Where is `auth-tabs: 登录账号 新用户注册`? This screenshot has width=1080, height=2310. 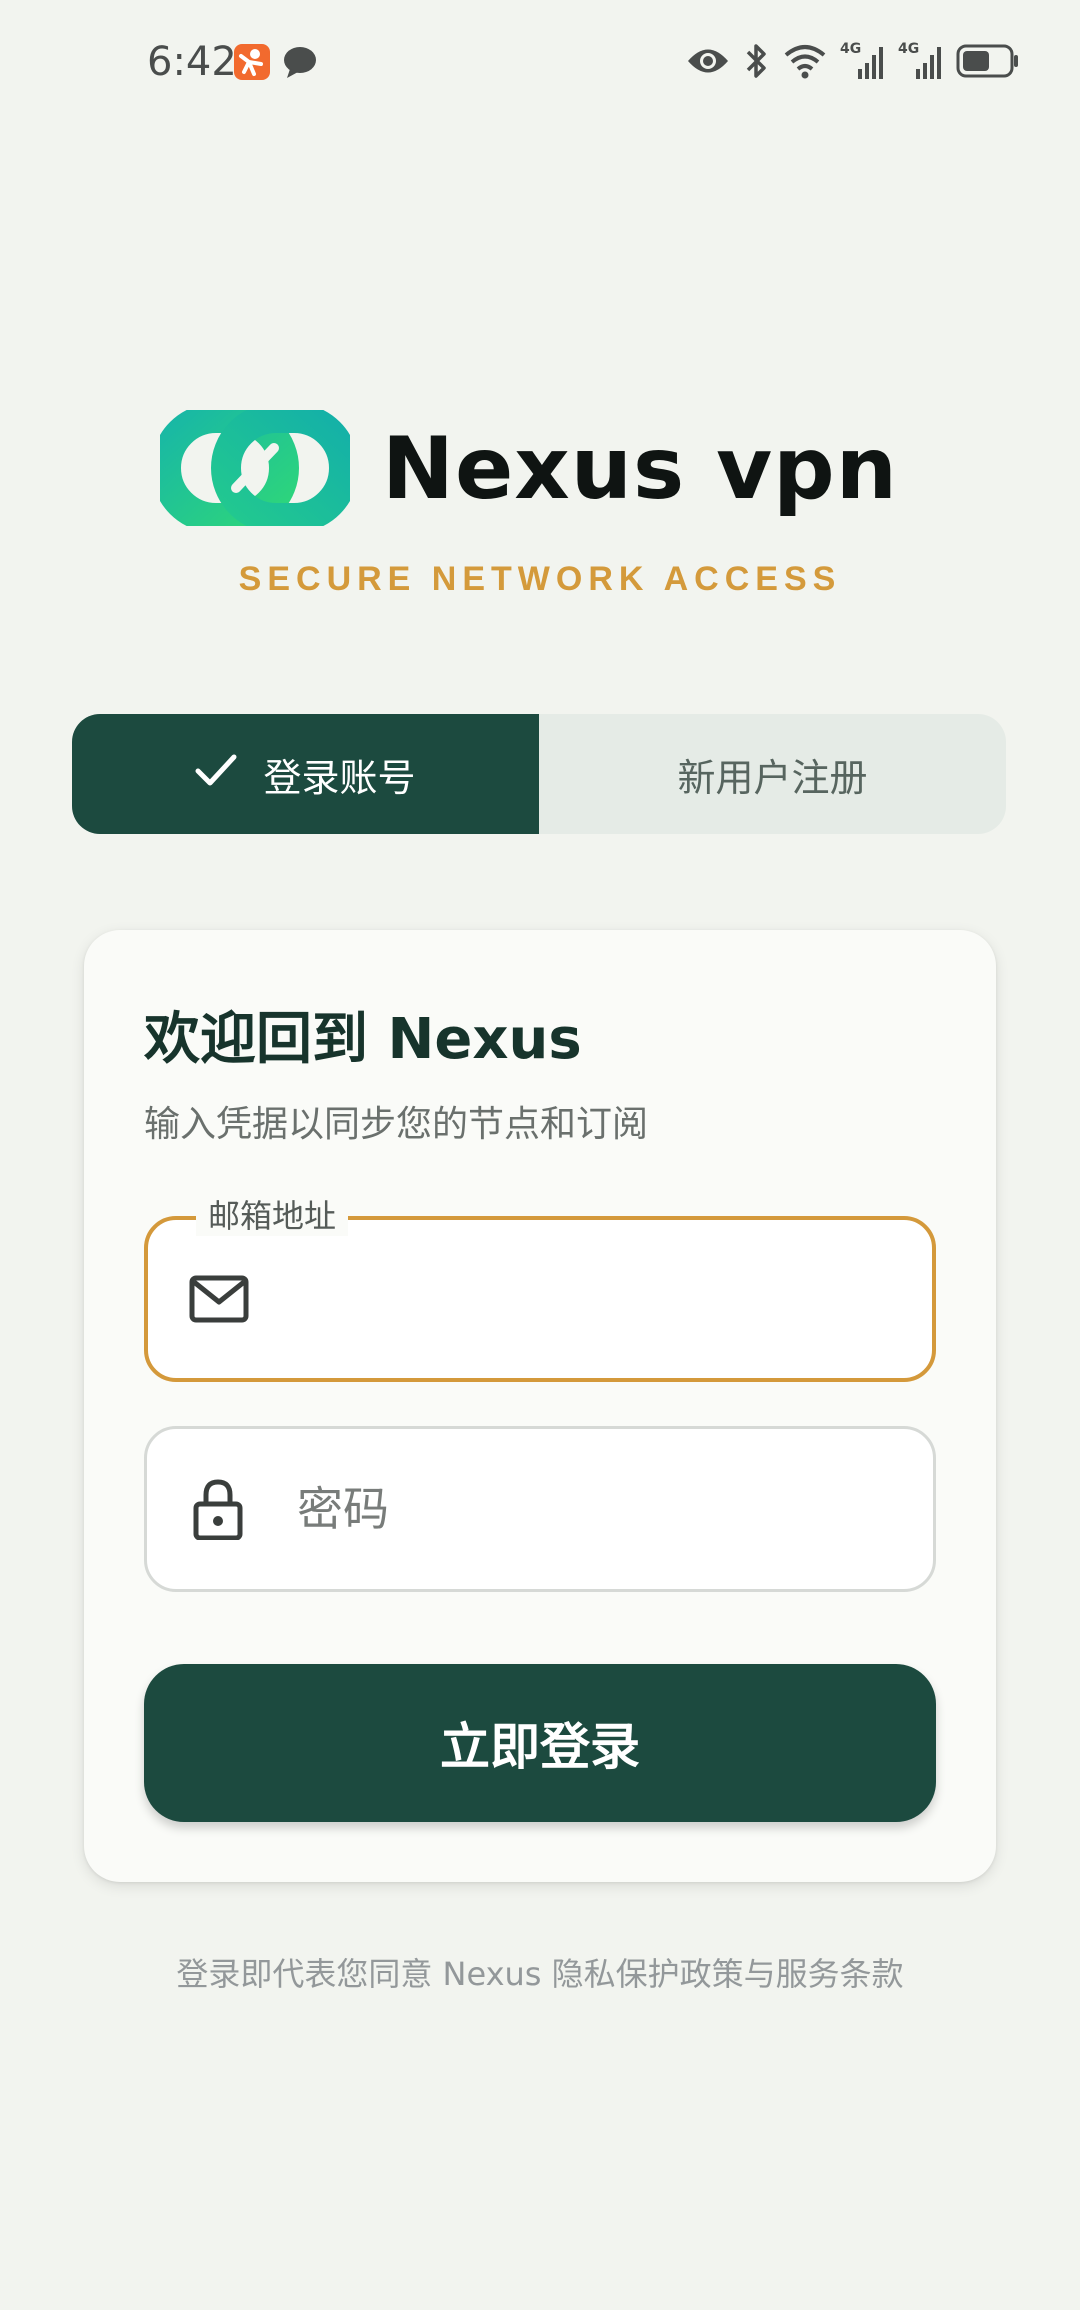
auth-tabs: 登录账号 新用户注册 is located at coordinates (539, 774).